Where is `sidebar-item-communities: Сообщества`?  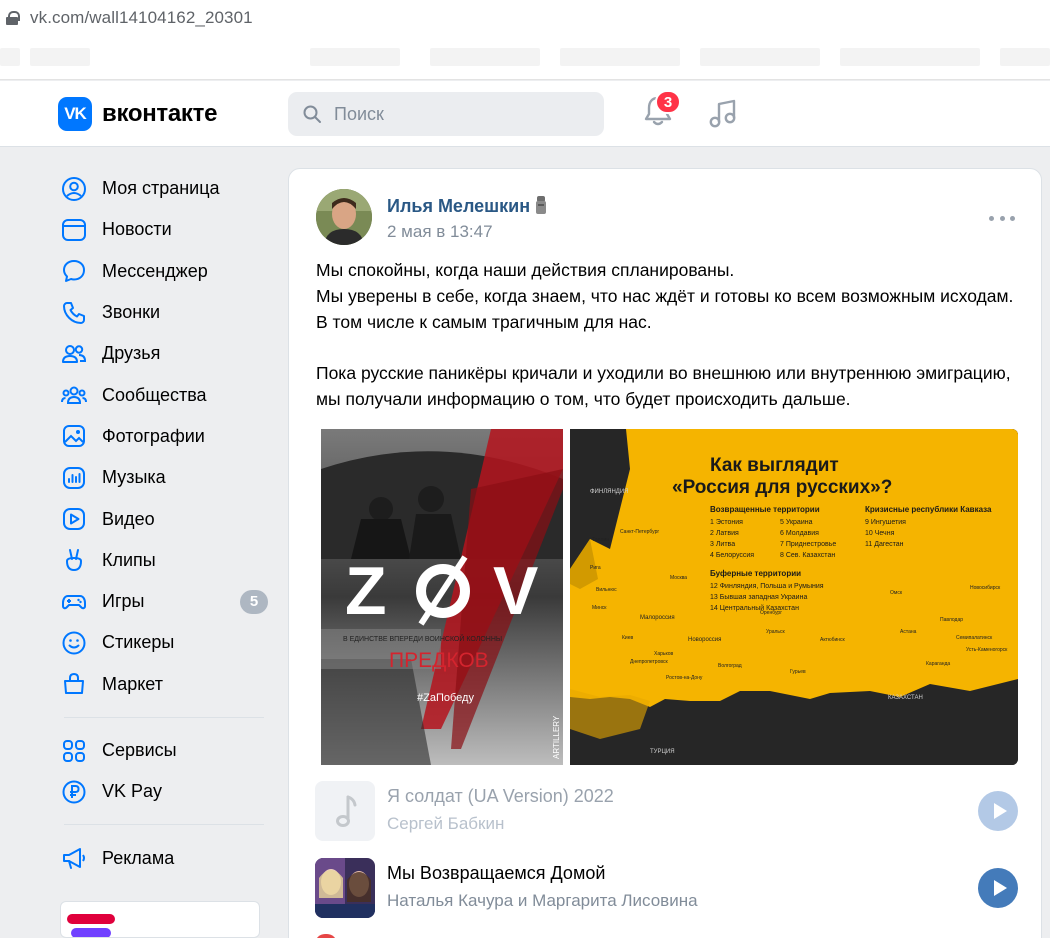 sidebar-item-communities: Сообщества is located at coordinates (165, 394).